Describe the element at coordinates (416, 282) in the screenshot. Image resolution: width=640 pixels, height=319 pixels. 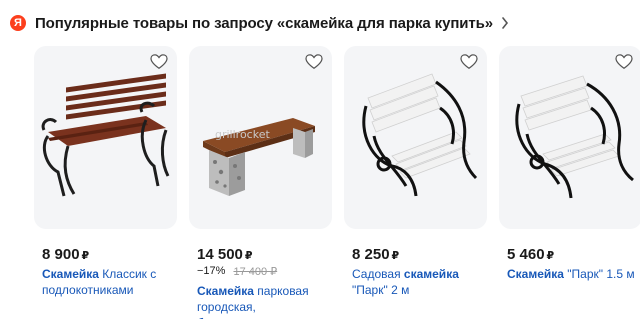
I see `product-title: Садовая скамейка "Парк" 2 м` at that location.